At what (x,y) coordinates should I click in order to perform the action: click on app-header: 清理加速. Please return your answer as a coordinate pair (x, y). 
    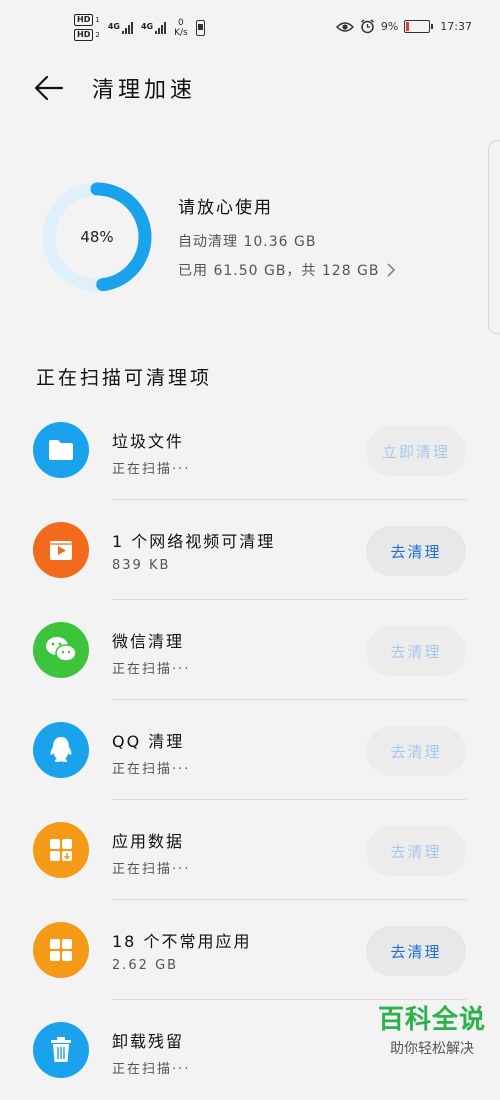
    Looking at the image, I should click on (250, 88).